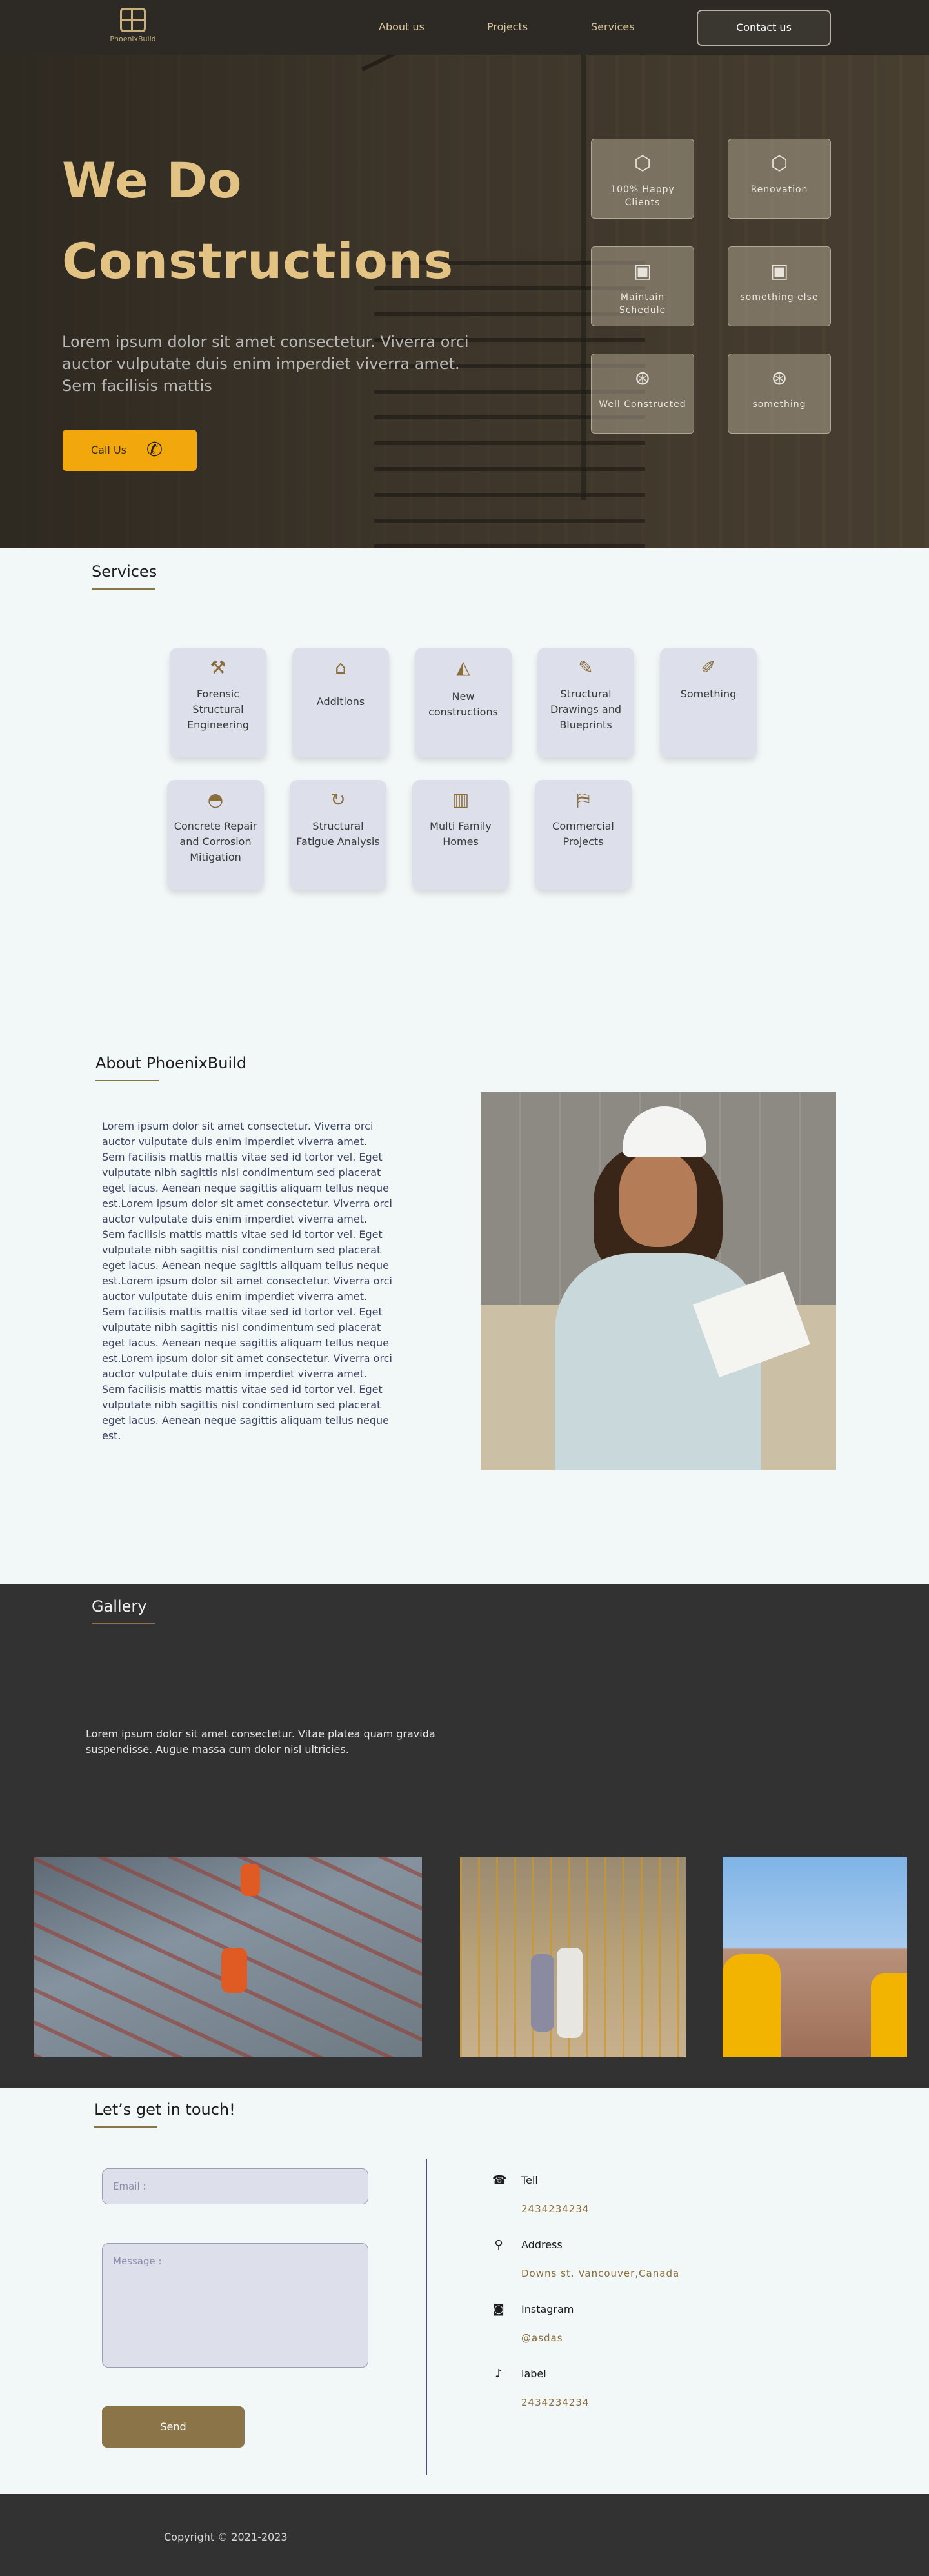 This screenshot has width=929, height=2576. What do you see at coordinates (173, 2427) in the screenshot?
I see `send-button: Send` at bounding box center [173, 2427].